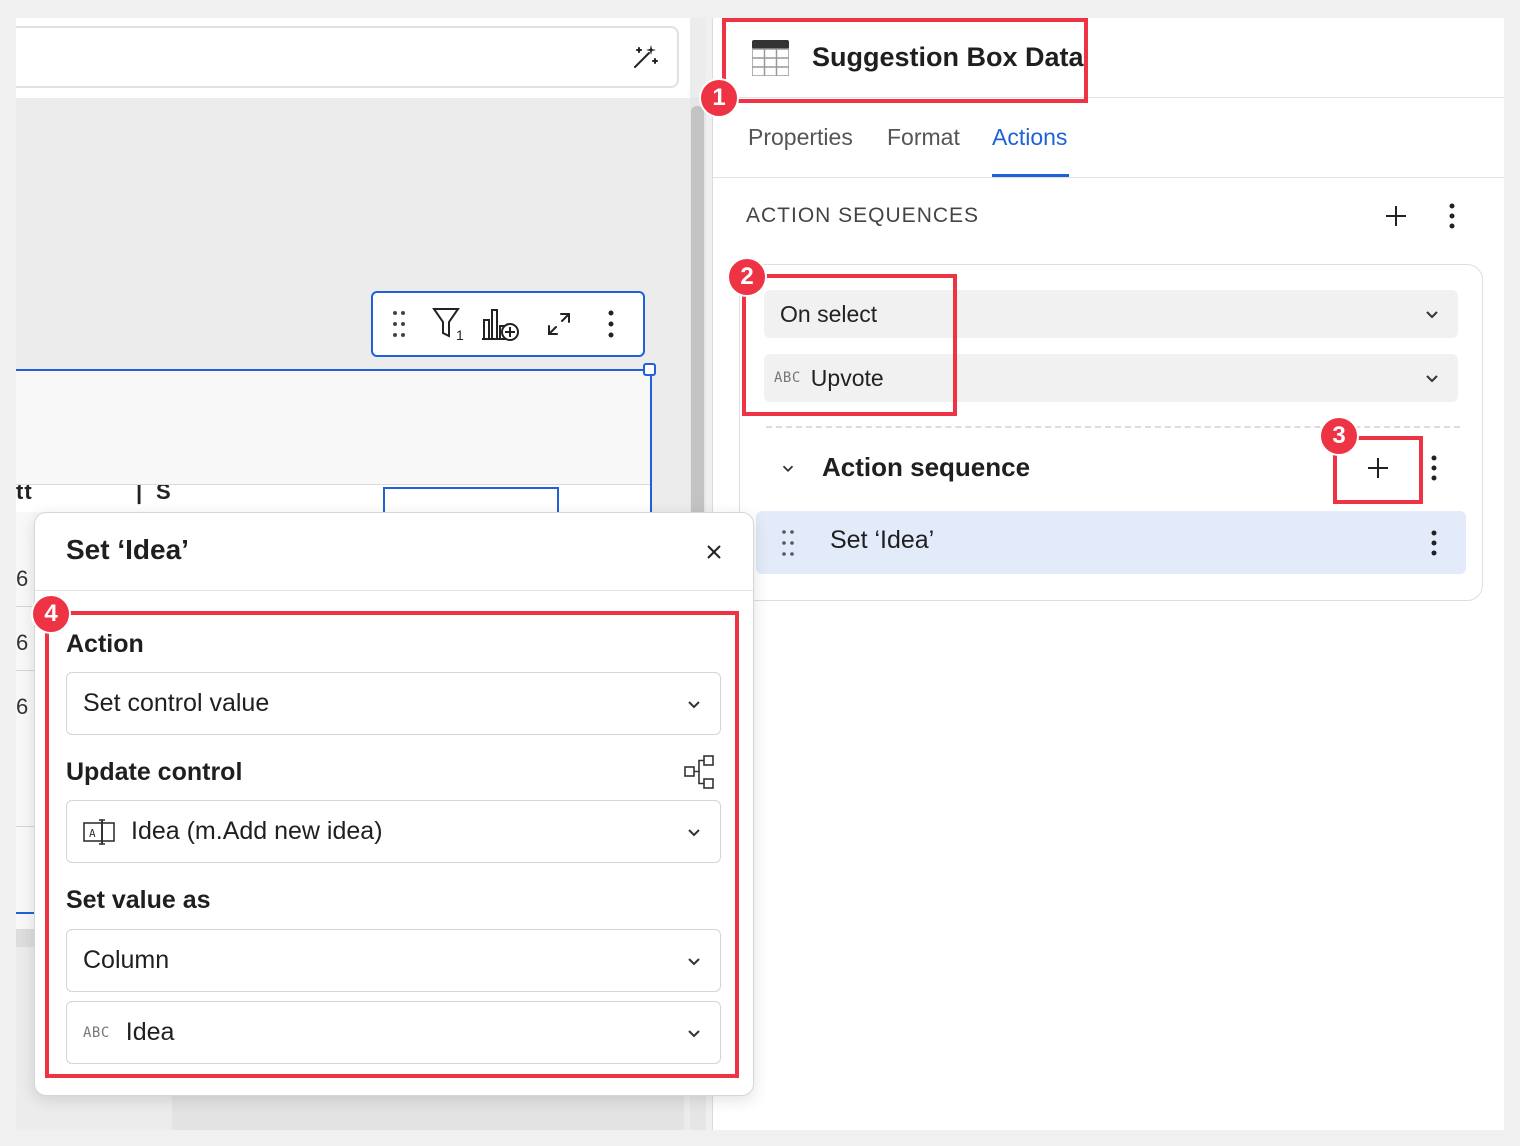 The height and width of the screenshot is (1146, 1520). I want to click on section-more-icon, so click(1452, 216).